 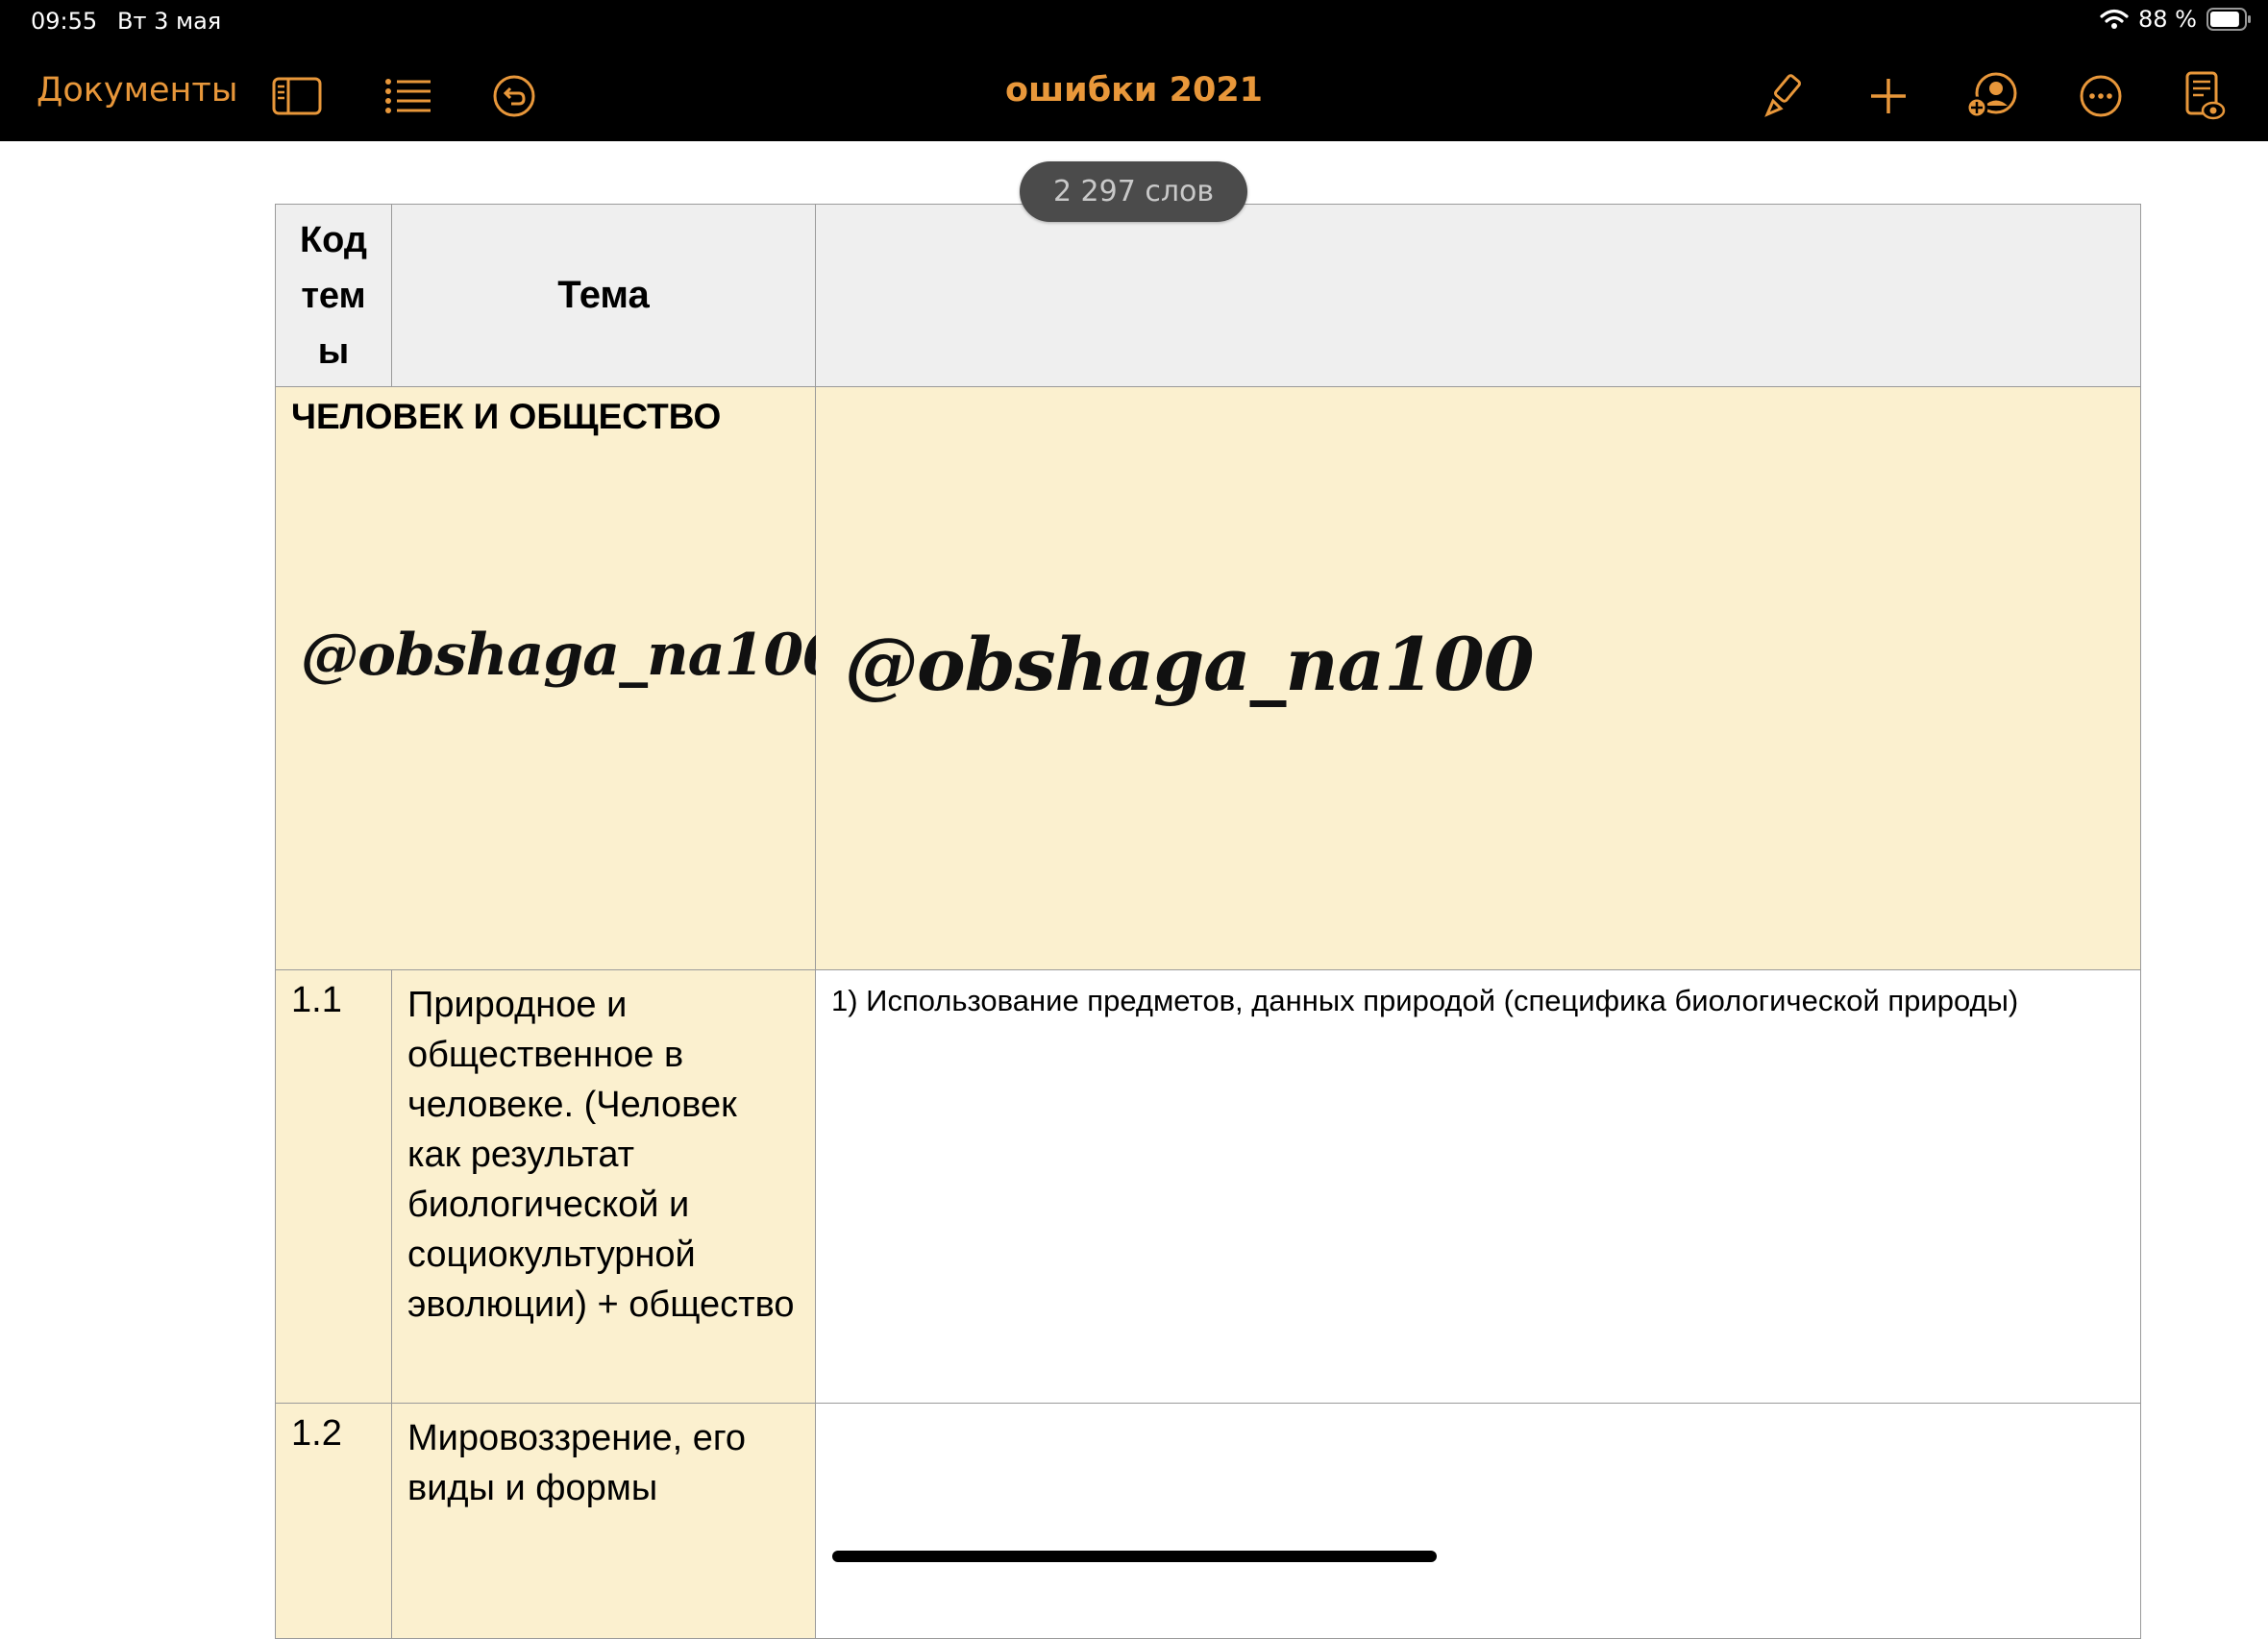 What do you see at coordinates (2205, 96) in the screenshot?
I see `document-view-icon` at bounding box center [2205, 96].